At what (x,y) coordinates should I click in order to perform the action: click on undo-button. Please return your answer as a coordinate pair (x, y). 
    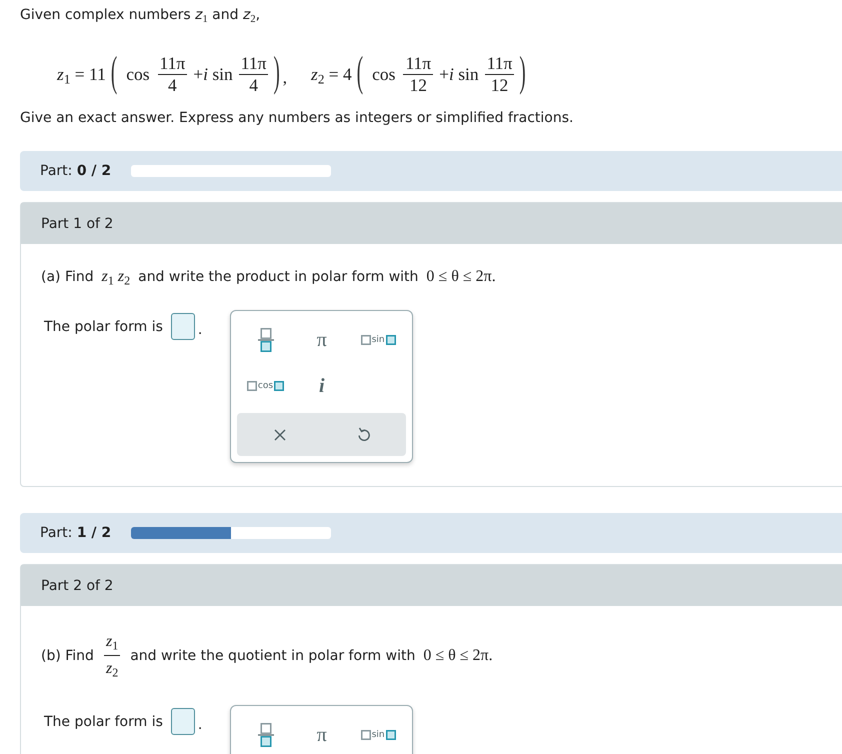
    Looking at the image, I should click on (364, 434).